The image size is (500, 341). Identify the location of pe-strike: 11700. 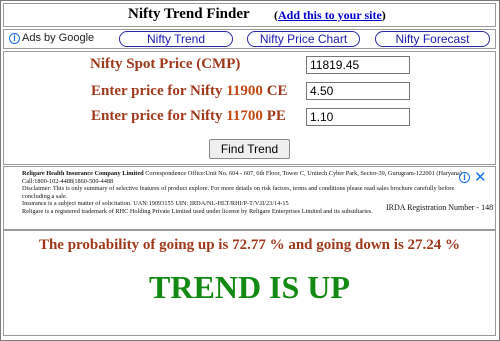
(244, 116).